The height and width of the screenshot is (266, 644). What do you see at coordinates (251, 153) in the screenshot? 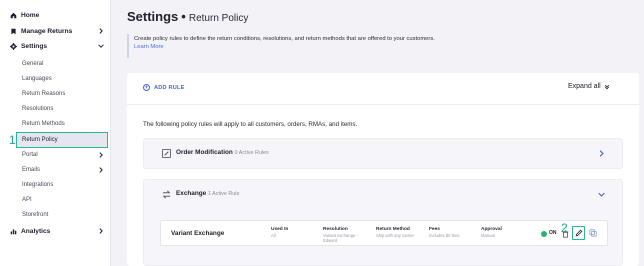
I see `rule-count: 0 Active Rules` at bounding box center [251, 153].